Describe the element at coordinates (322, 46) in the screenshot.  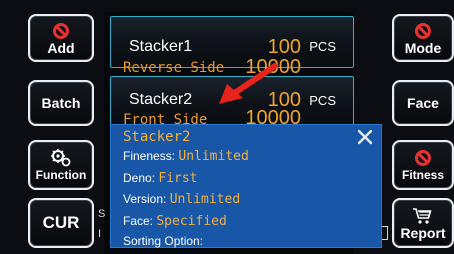
I see `stacker1-unit: PCS` at that location.